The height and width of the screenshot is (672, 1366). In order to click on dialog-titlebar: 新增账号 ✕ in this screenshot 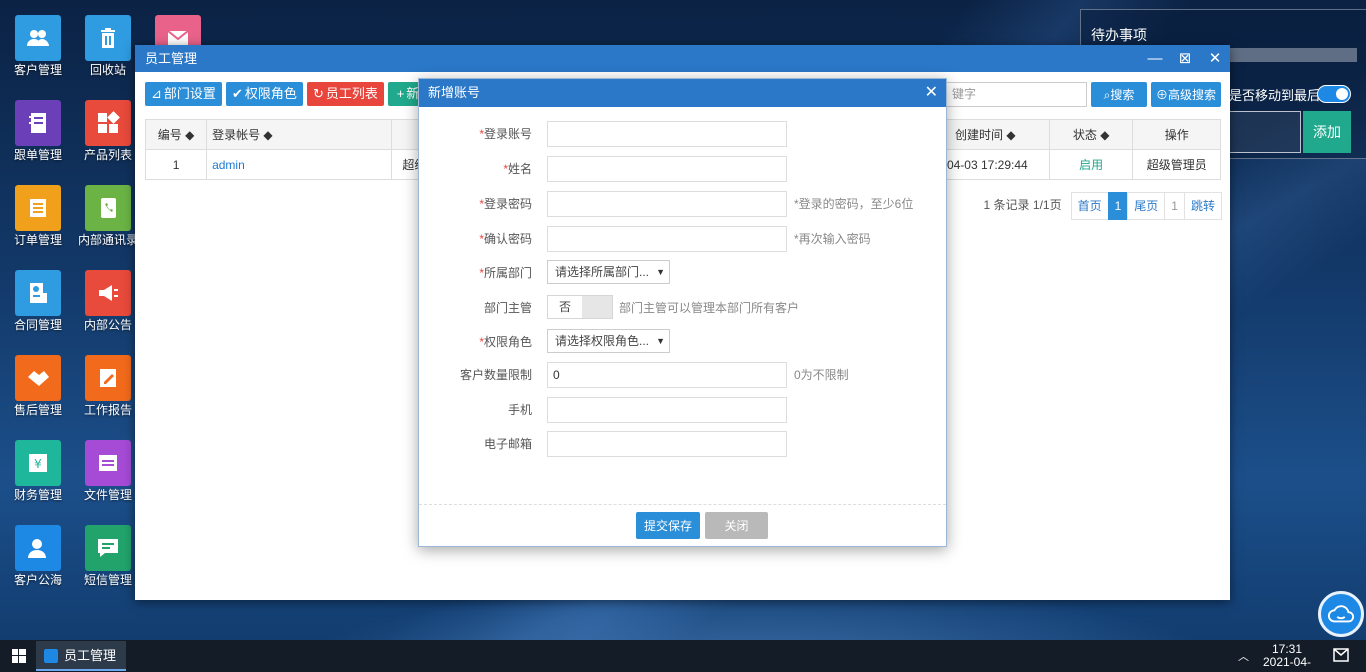, I will do `click(682, 93)`.